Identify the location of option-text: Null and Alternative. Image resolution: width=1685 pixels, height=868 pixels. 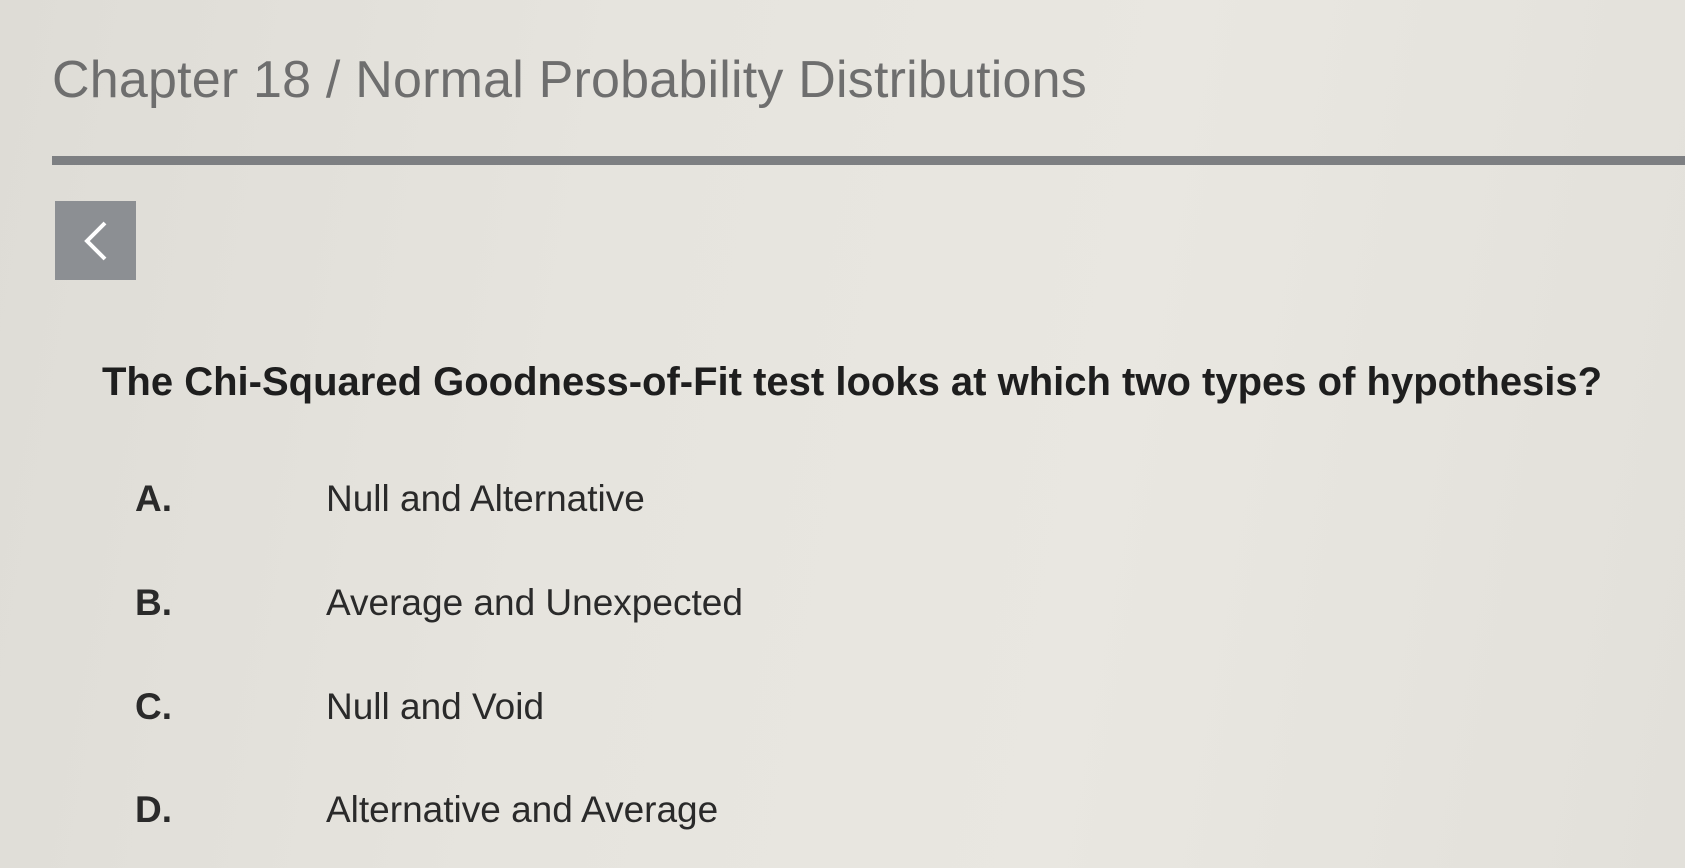
(485, 498).